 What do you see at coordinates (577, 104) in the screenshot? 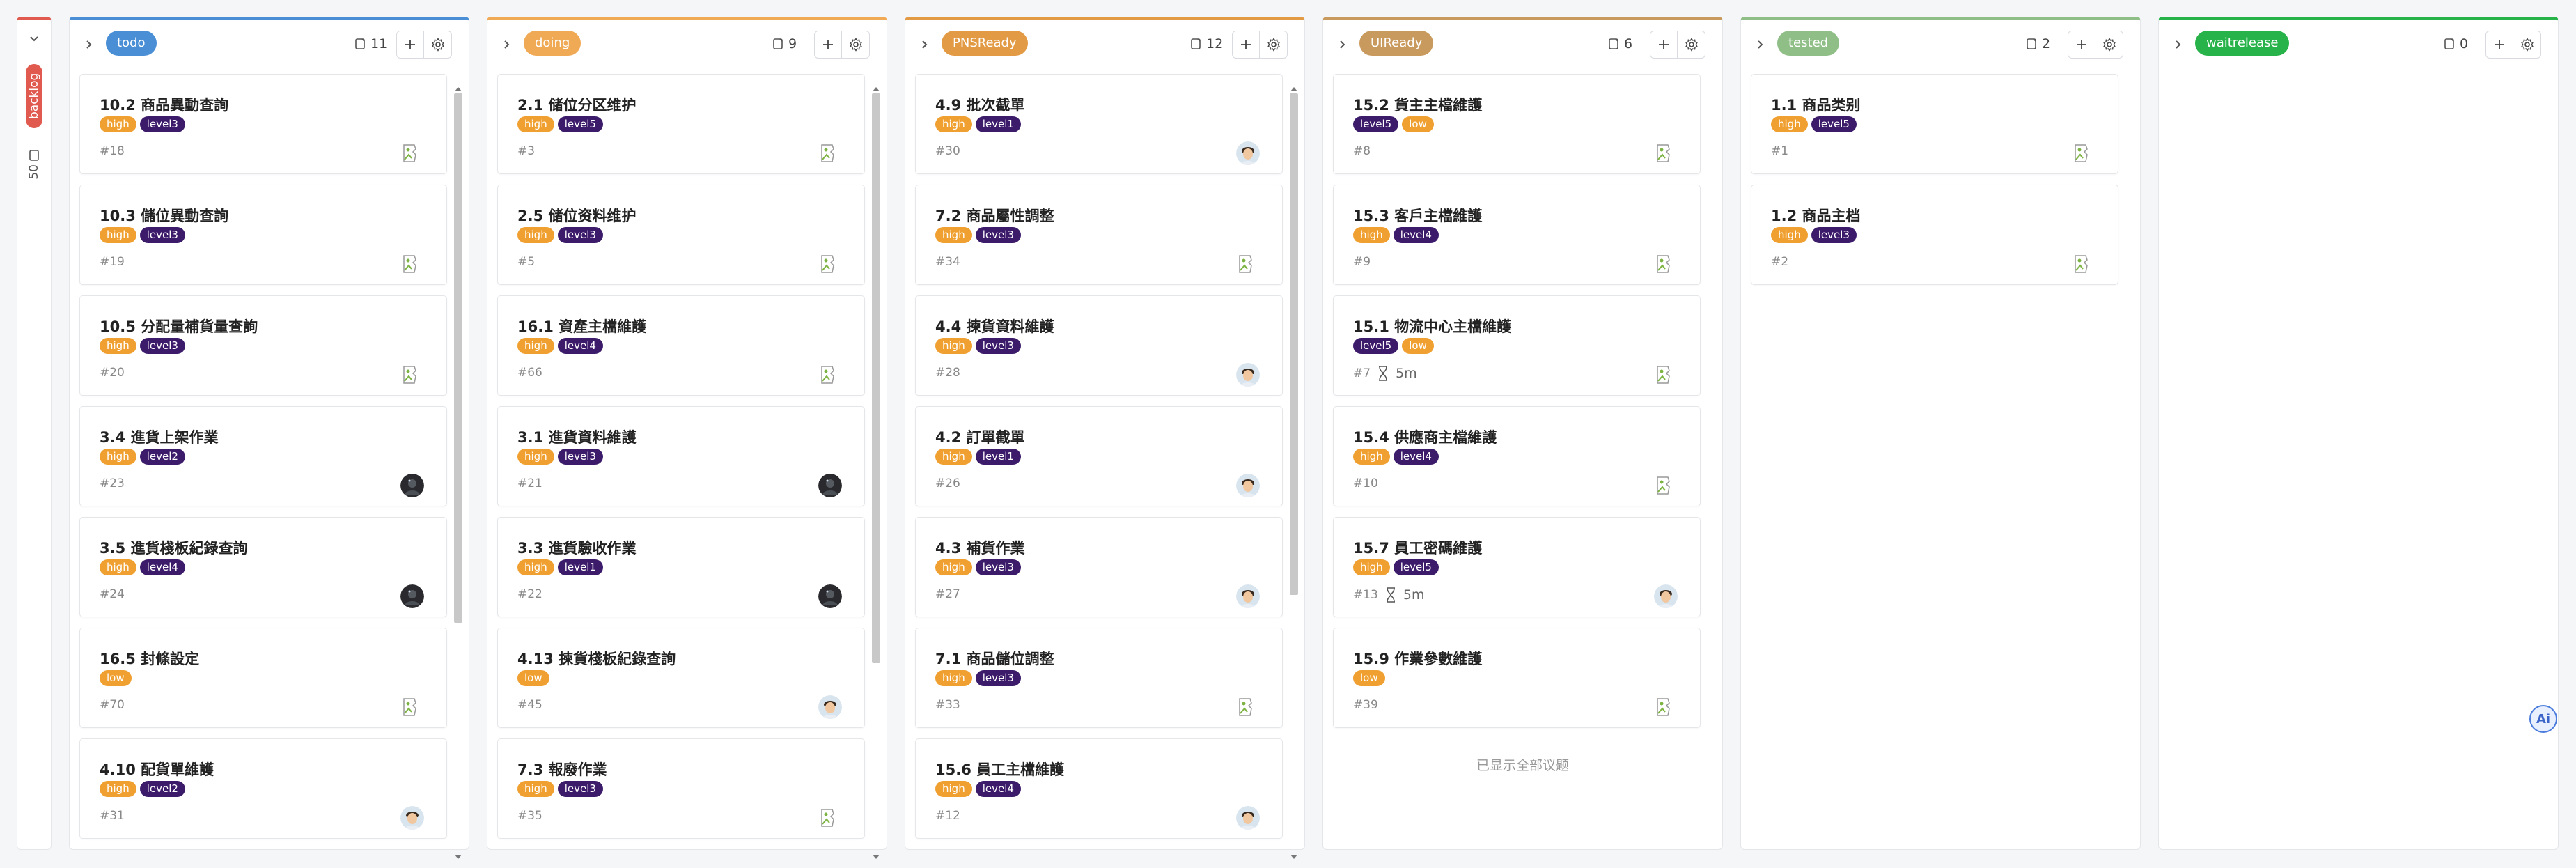
I see `issue-title: 2.1 储位分区维护` at bounding box center [577, 104].